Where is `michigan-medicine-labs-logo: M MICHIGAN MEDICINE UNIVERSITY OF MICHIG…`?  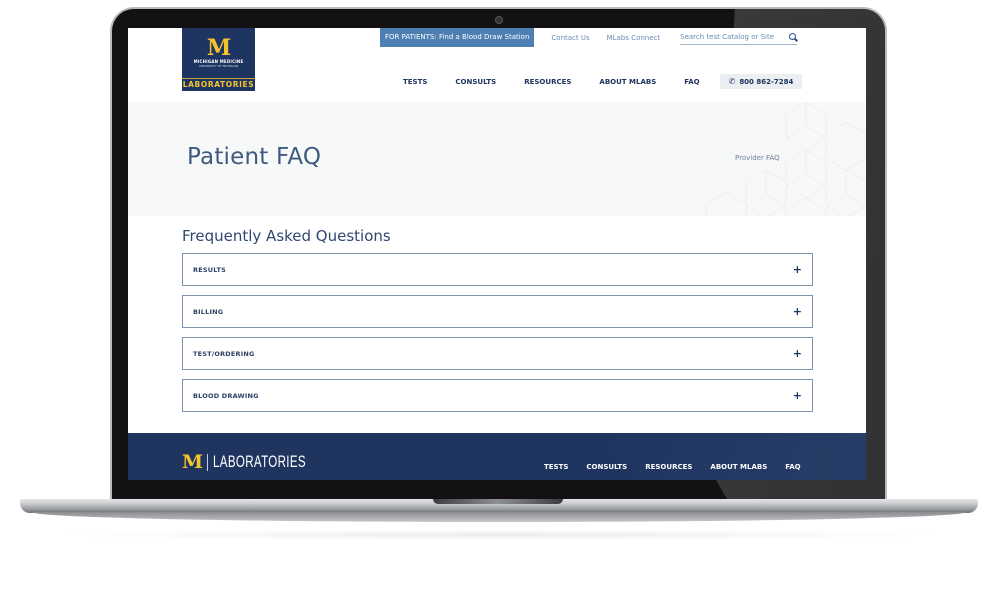
michigan-medicine-labs-logo: M MICHIGAN MEDICINE UNIVERSITY OF MICHIG… is located at coordinates (218, 59).